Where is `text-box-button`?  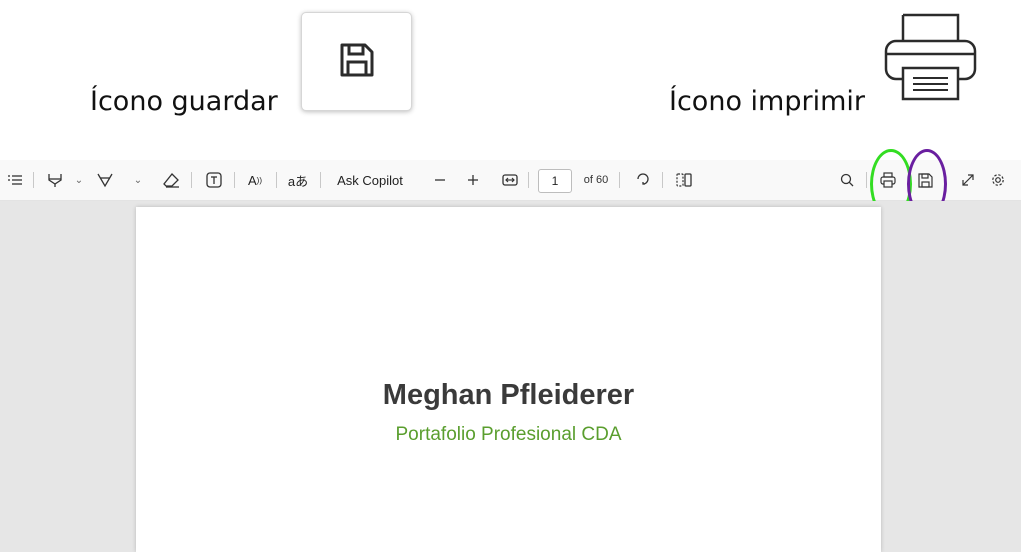
text-box-button is located at coordinates (214, 180).